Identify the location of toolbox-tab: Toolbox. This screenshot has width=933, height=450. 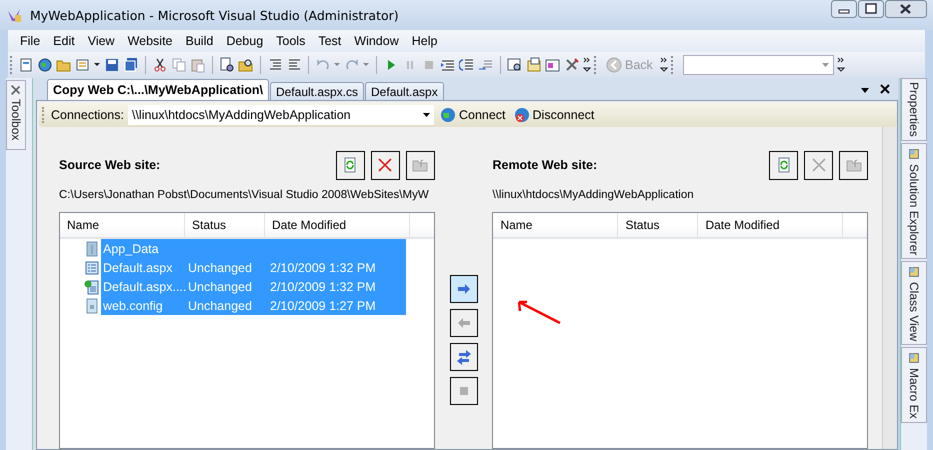
(16, 115).